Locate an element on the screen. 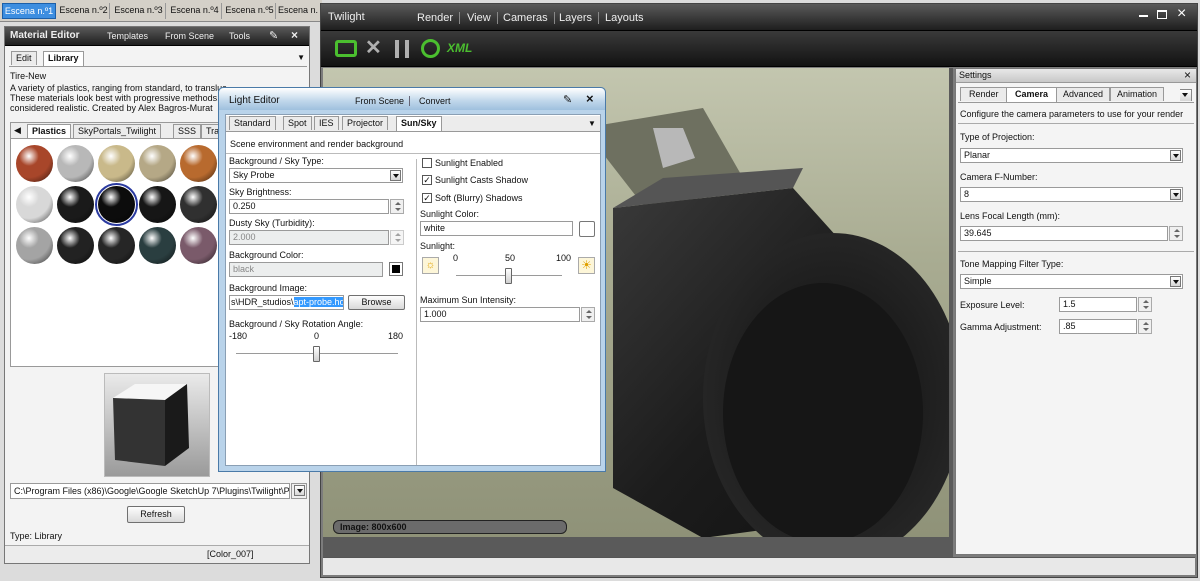 Image resolution: width=1200 pixels, height=581 pixels. lib-tab-plastics: Plastics is located at coordinates (49, 131).